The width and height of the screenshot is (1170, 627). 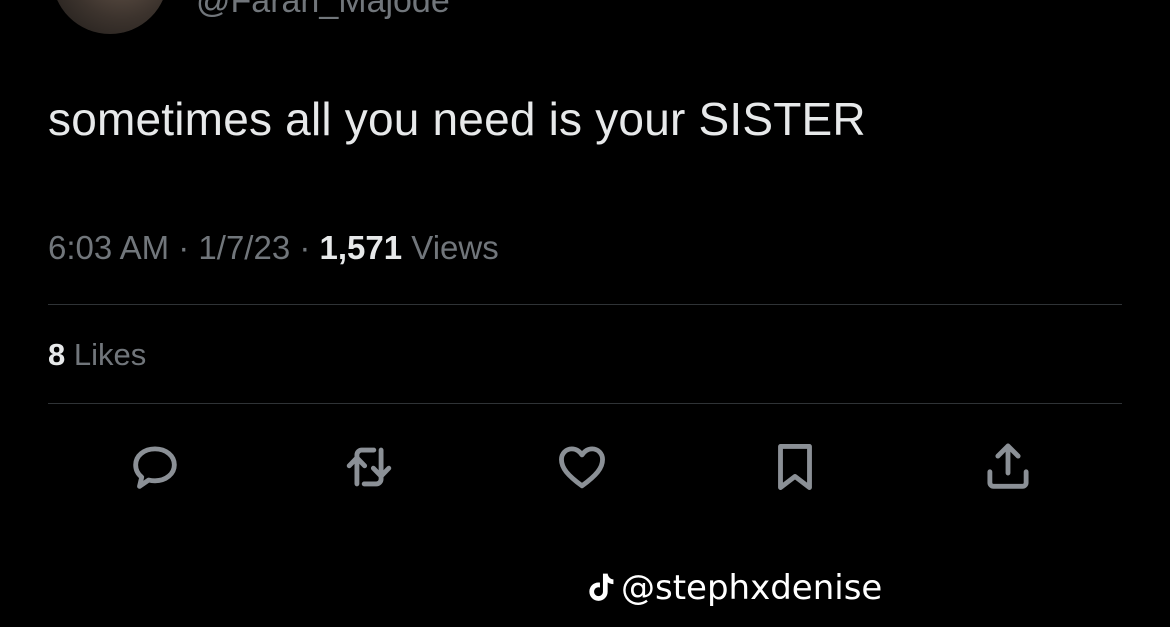 I want to click on like-button, so click(x=582, y=467).